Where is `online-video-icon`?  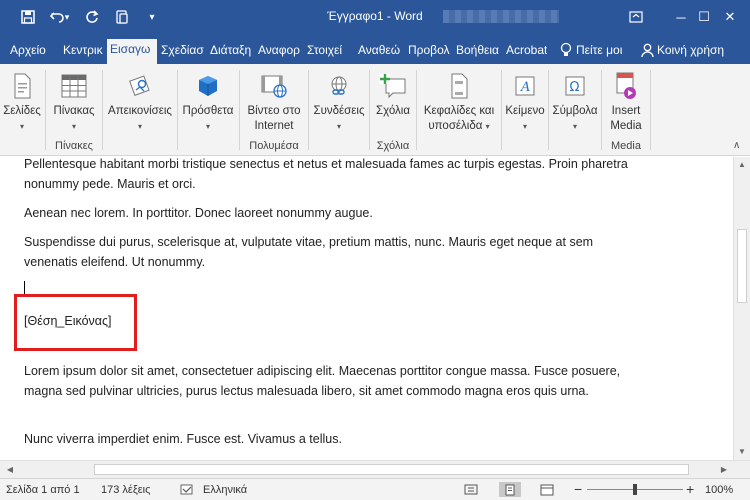
online-video-icon is located at coordinates (274, 86).